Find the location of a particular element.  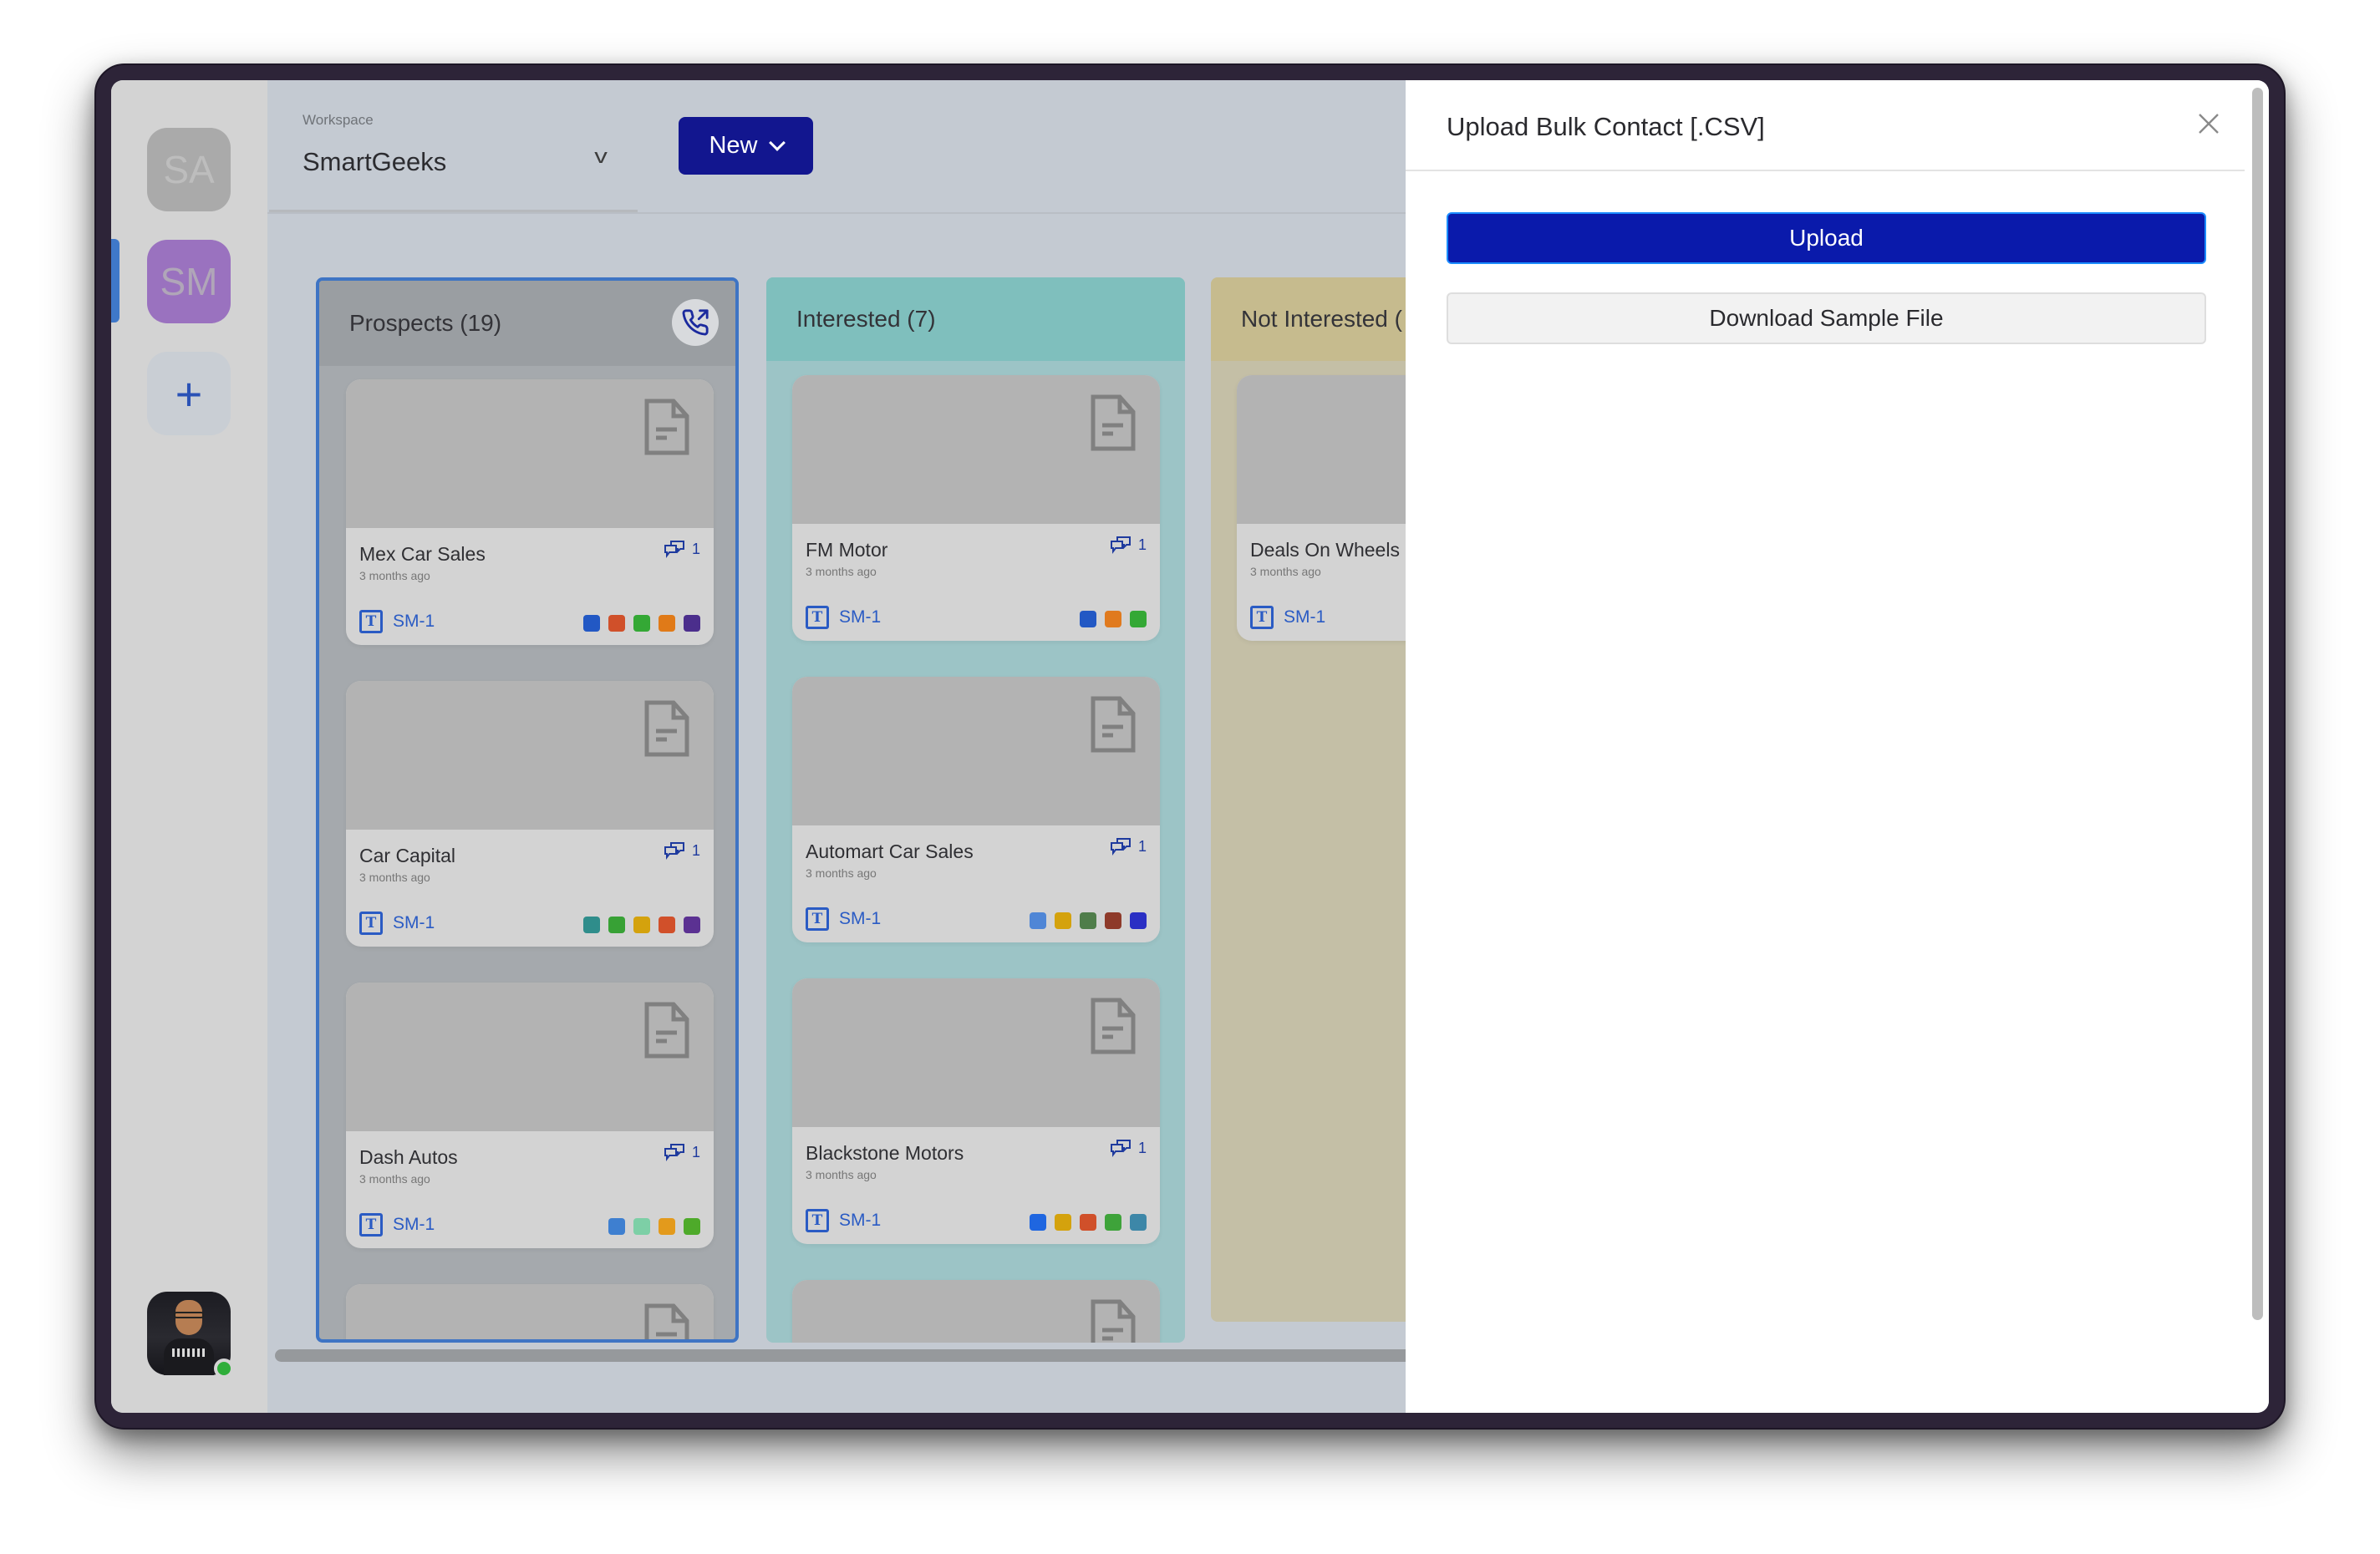

column-title: Not Interested ( is located at coordinates (1321, 319).